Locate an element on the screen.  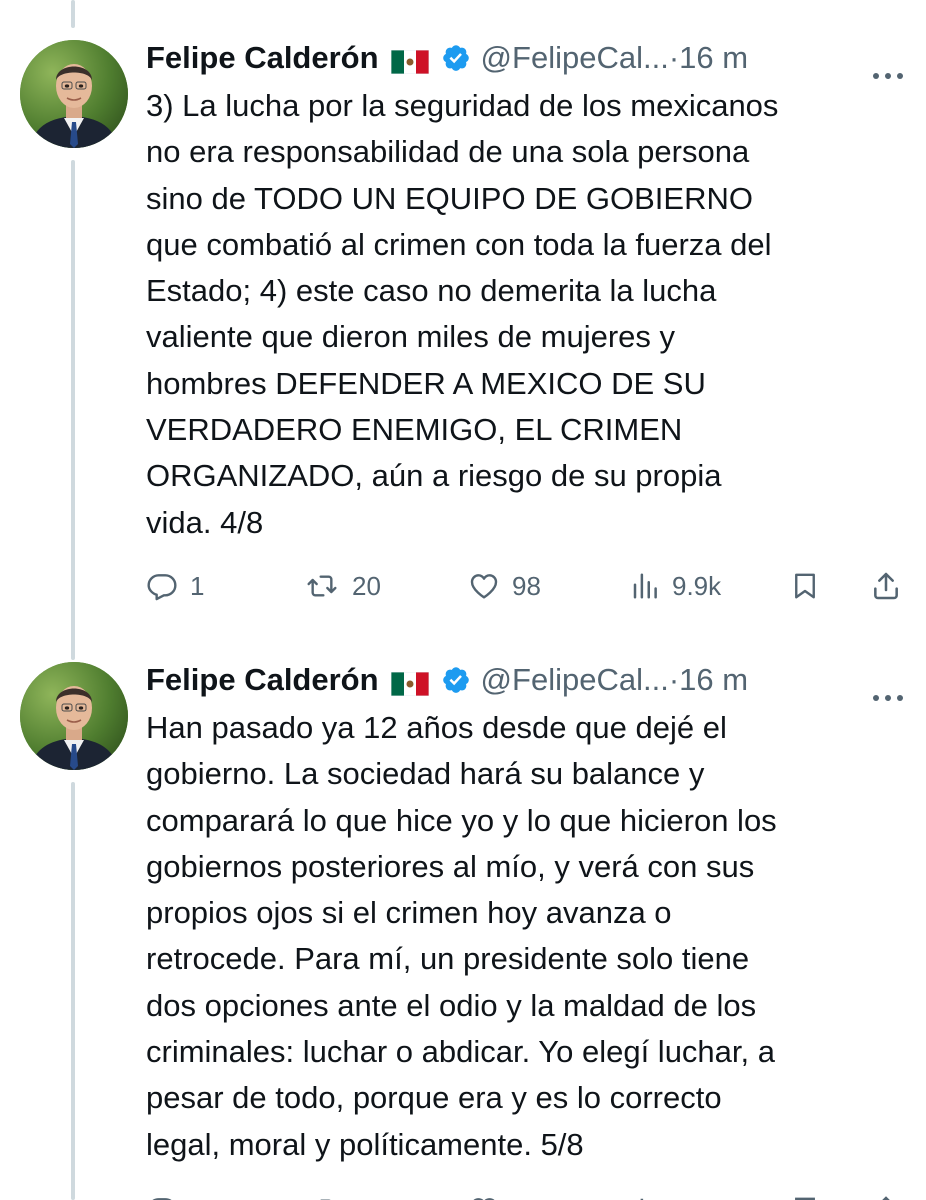
reply-count: 1 is located at coordinates (197, 585).